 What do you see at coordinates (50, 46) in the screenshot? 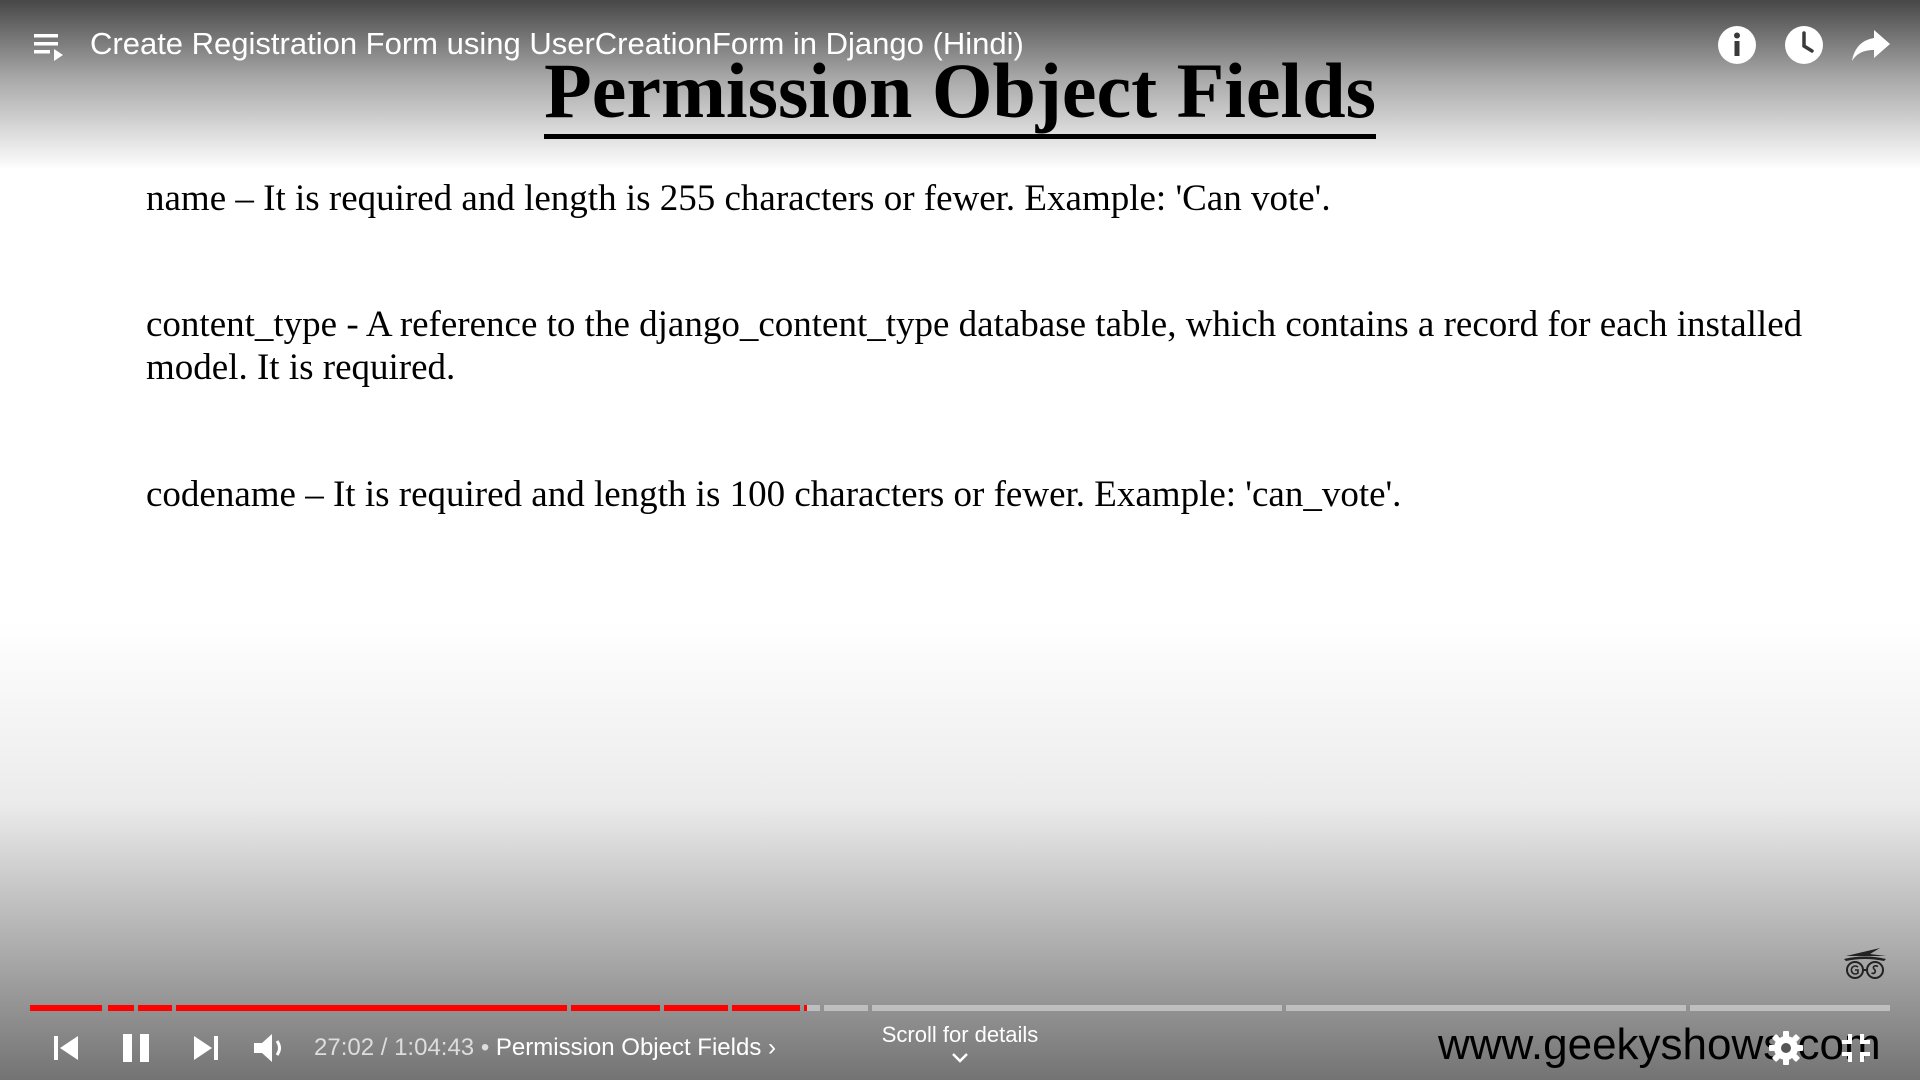
I see `playlist-icon` at bounding box center [50, 46].